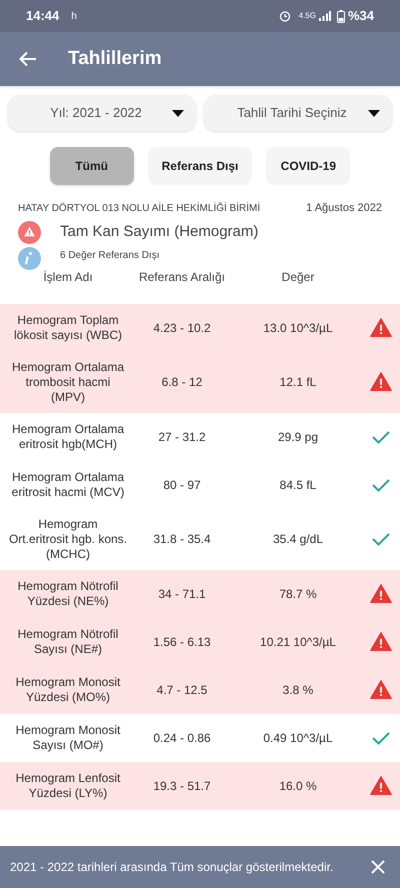 The height and width of the screenshot is (888, 400). What do you see at coordinates (182, 786) in the screenshot?
I see `reference-range: 19.3 - 51.7` at bounding box center [182, 786].